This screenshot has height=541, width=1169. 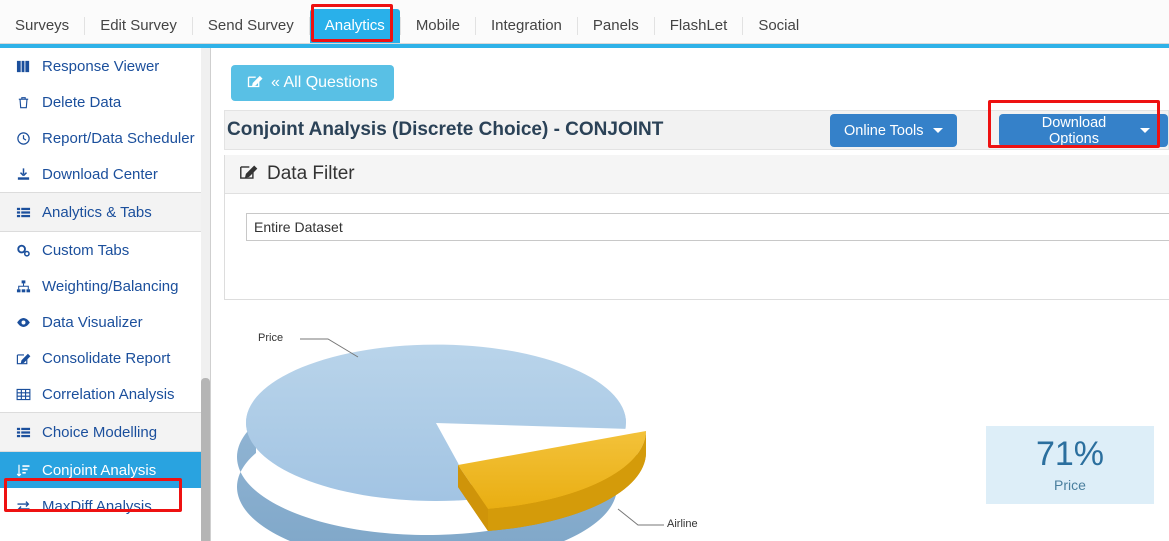 What do you see at coordinates (27, 286) in the screenshot?
I see `sitemap-icon` at bounding box center [27, 286].